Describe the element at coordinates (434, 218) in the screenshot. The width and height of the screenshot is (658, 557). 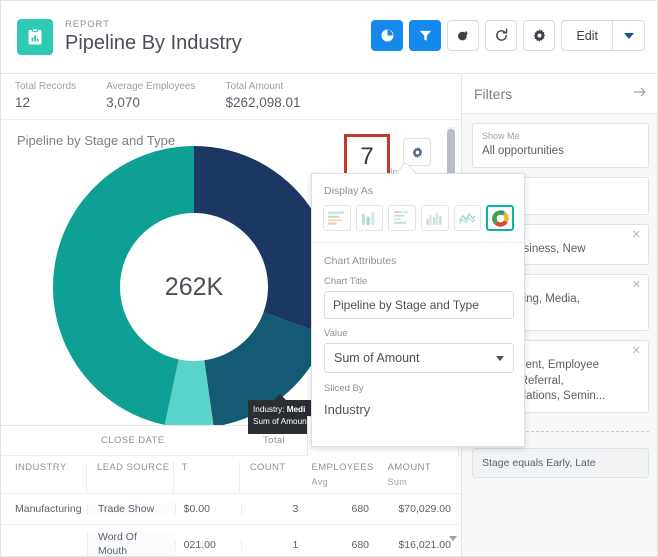
I see `chart-type-grouped-column` at that location.